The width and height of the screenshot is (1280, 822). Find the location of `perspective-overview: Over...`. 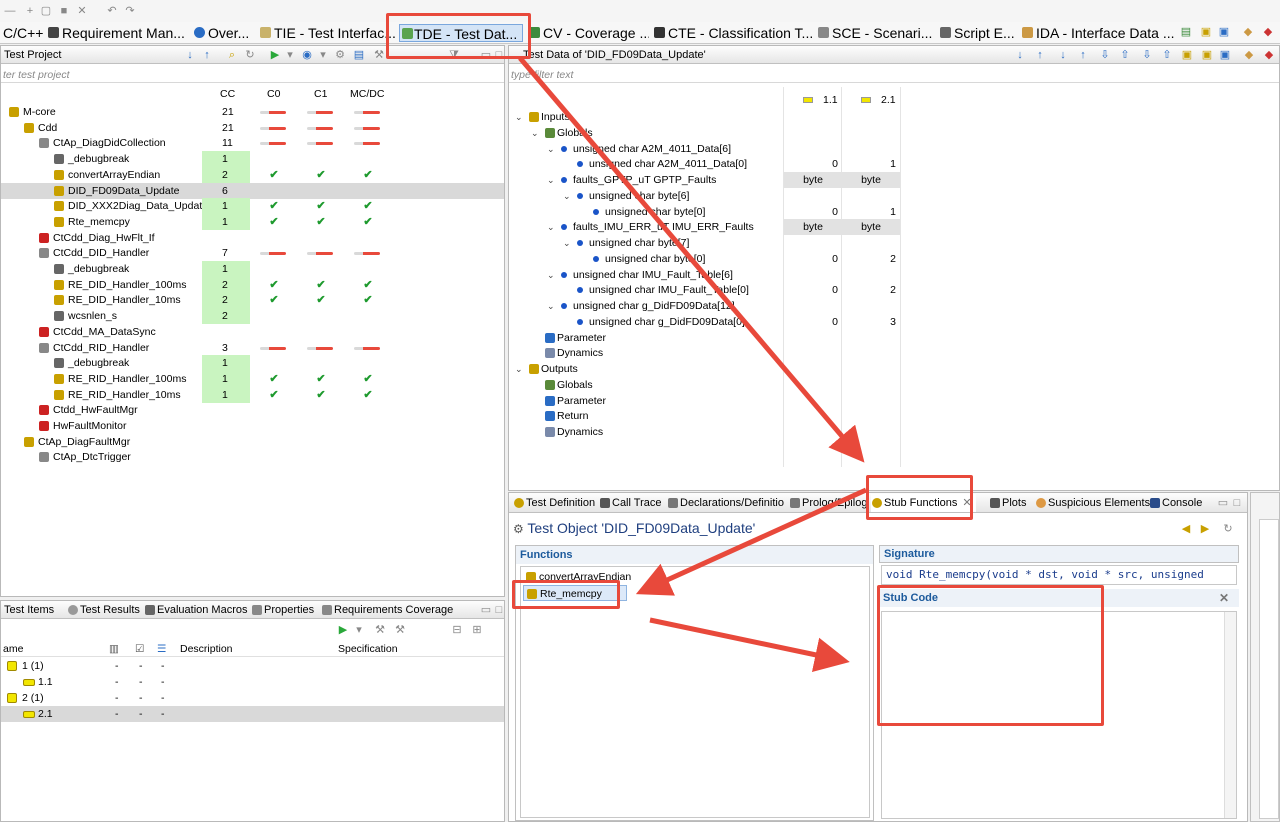

perspective-overview: Over... is located at coordinates (224, 33).